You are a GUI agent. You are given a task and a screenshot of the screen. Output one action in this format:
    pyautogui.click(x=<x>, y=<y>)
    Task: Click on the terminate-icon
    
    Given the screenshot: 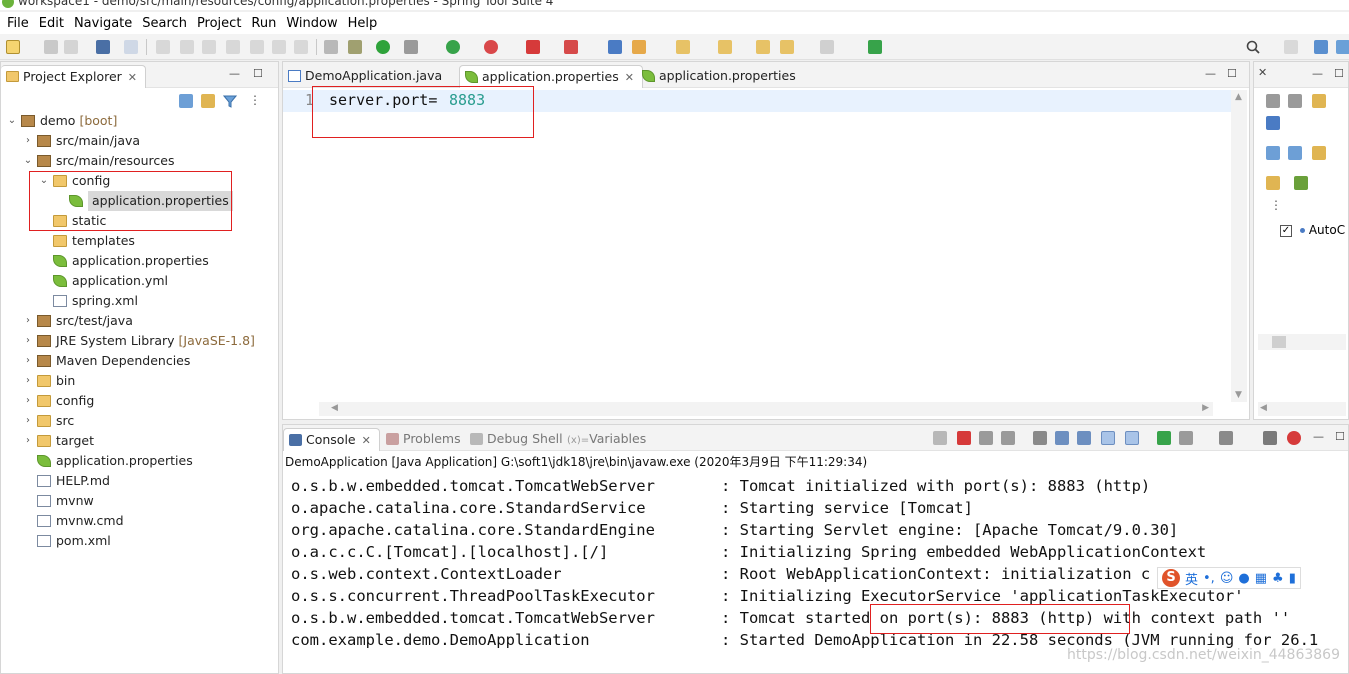 What is the action you would take?
    pyautogui.click(x=209, y=47)
    